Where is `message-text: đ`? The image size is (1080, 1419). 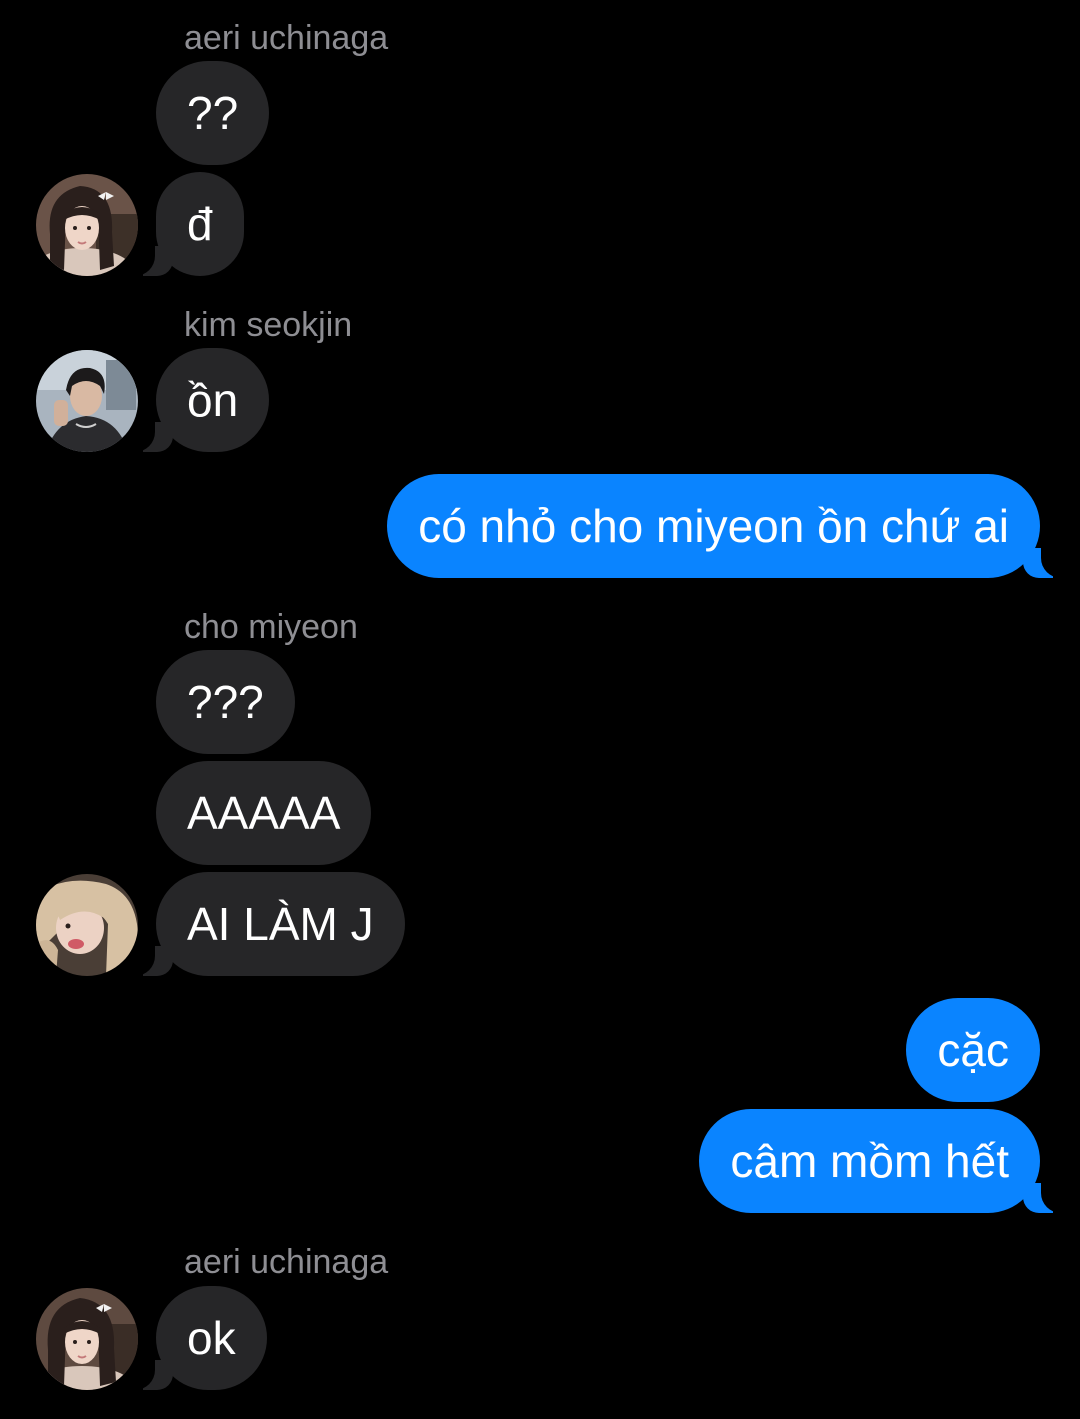 message-text: đ is located at coordinates (200, 224).